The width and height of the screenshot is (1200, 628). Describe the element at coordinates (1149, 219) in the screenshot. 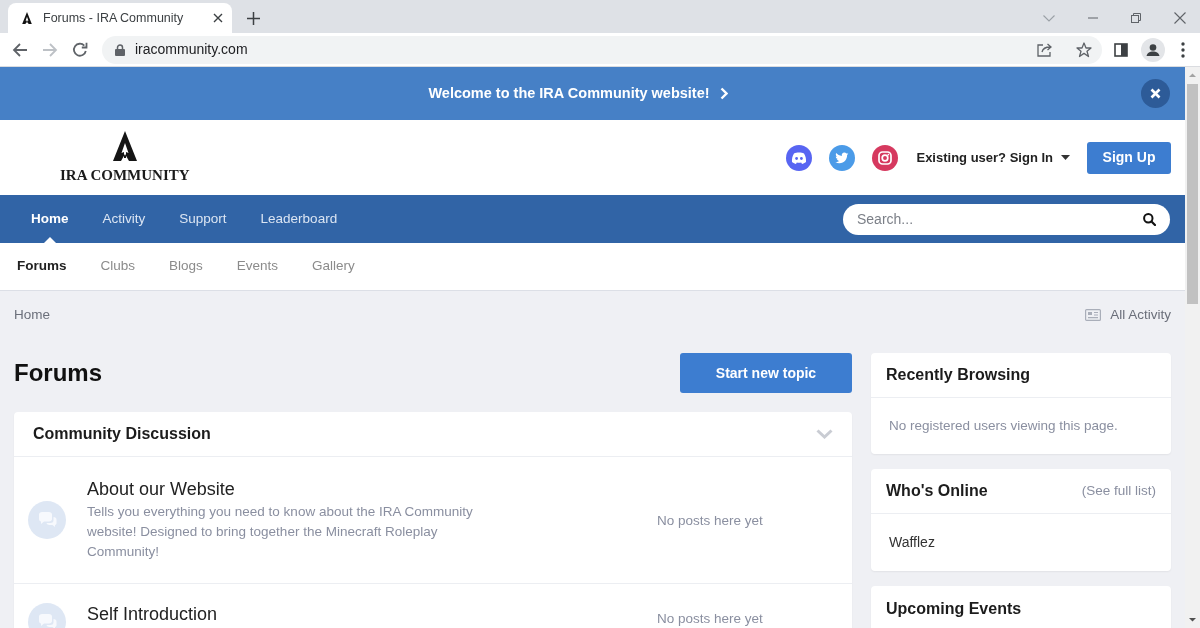

I see `search-icon` at that location.